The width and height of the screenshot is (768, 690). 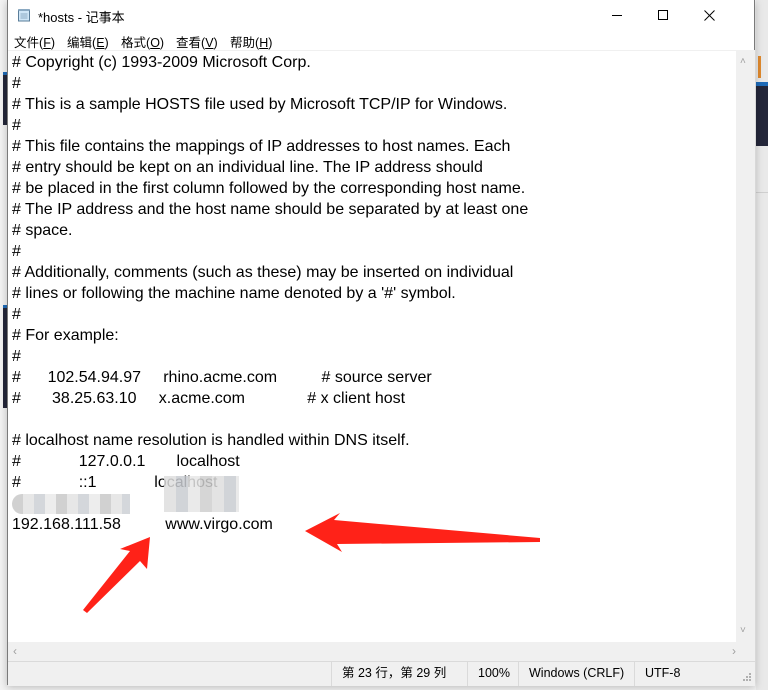 I want to click on cursor-position: 第 23 行，第 29 列, so click(x=399, y=674).